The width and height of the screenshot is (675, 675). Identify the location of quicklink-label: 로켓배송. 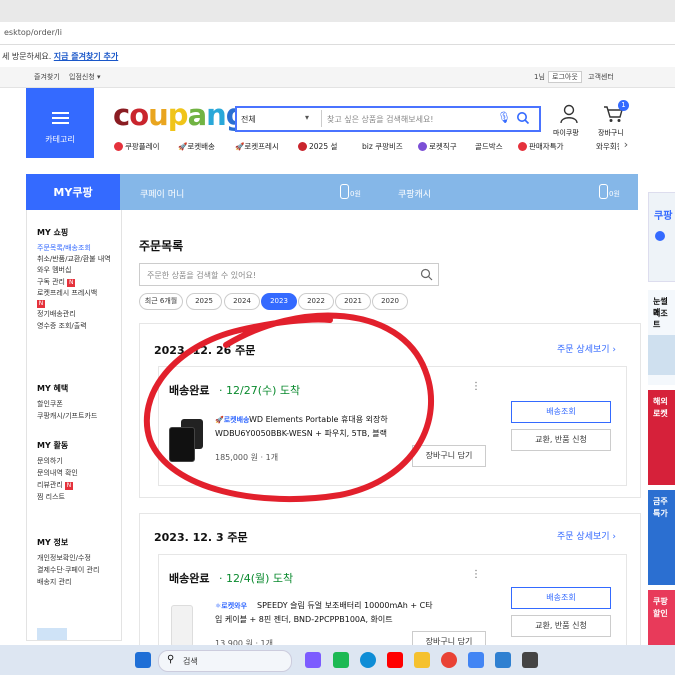
(201, 146).